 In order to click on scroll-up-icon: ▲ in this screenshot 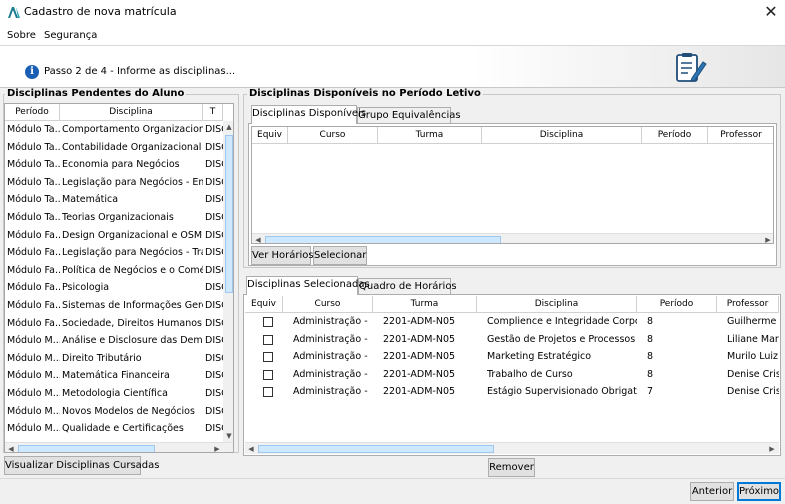, I will do `click(228, 127)`.